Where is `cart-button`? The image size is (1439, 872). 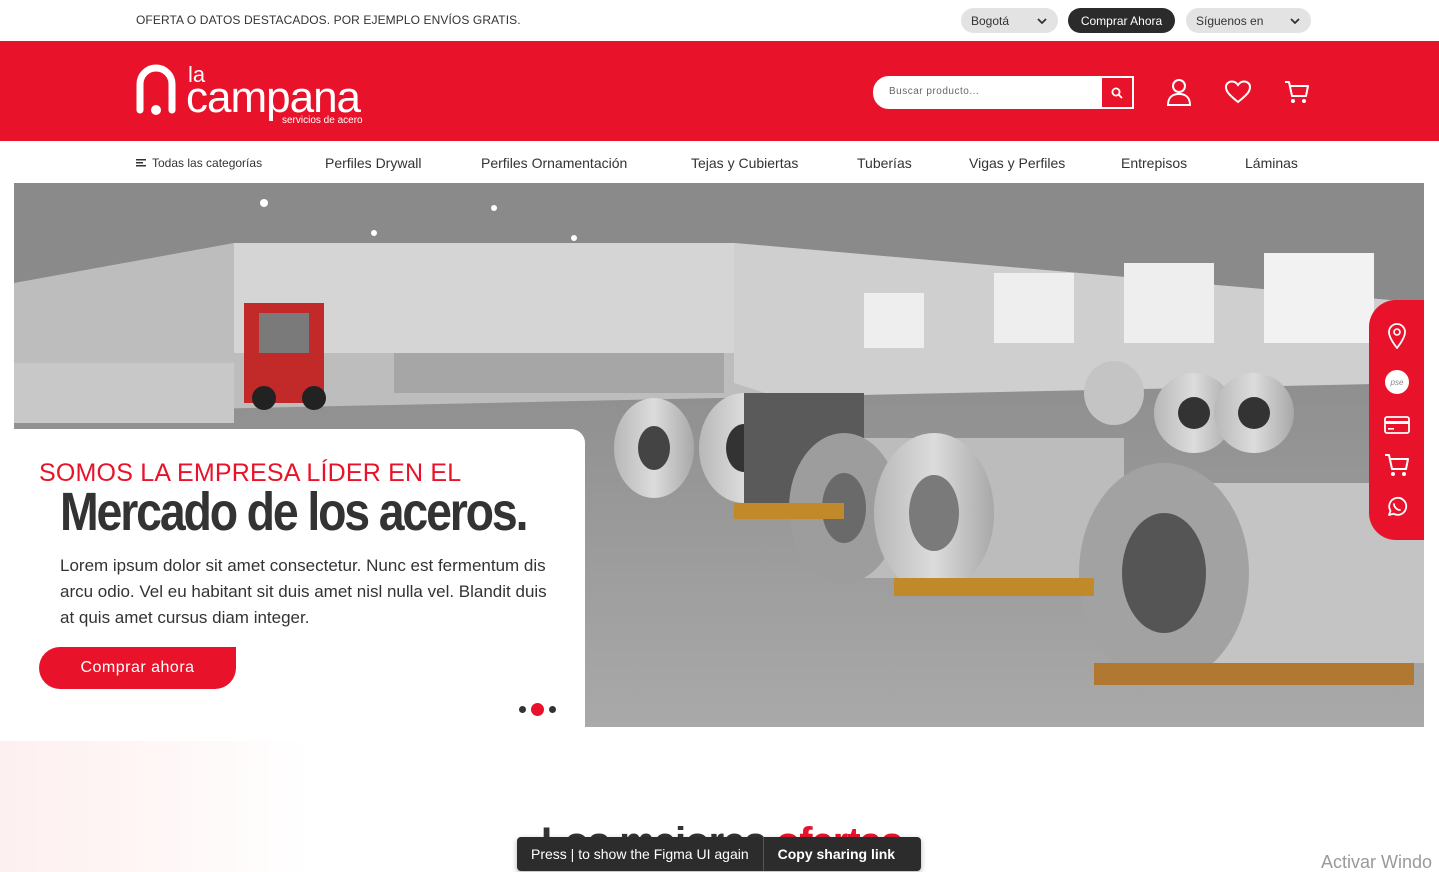
cart-button is located at coordinates (1297, 92).